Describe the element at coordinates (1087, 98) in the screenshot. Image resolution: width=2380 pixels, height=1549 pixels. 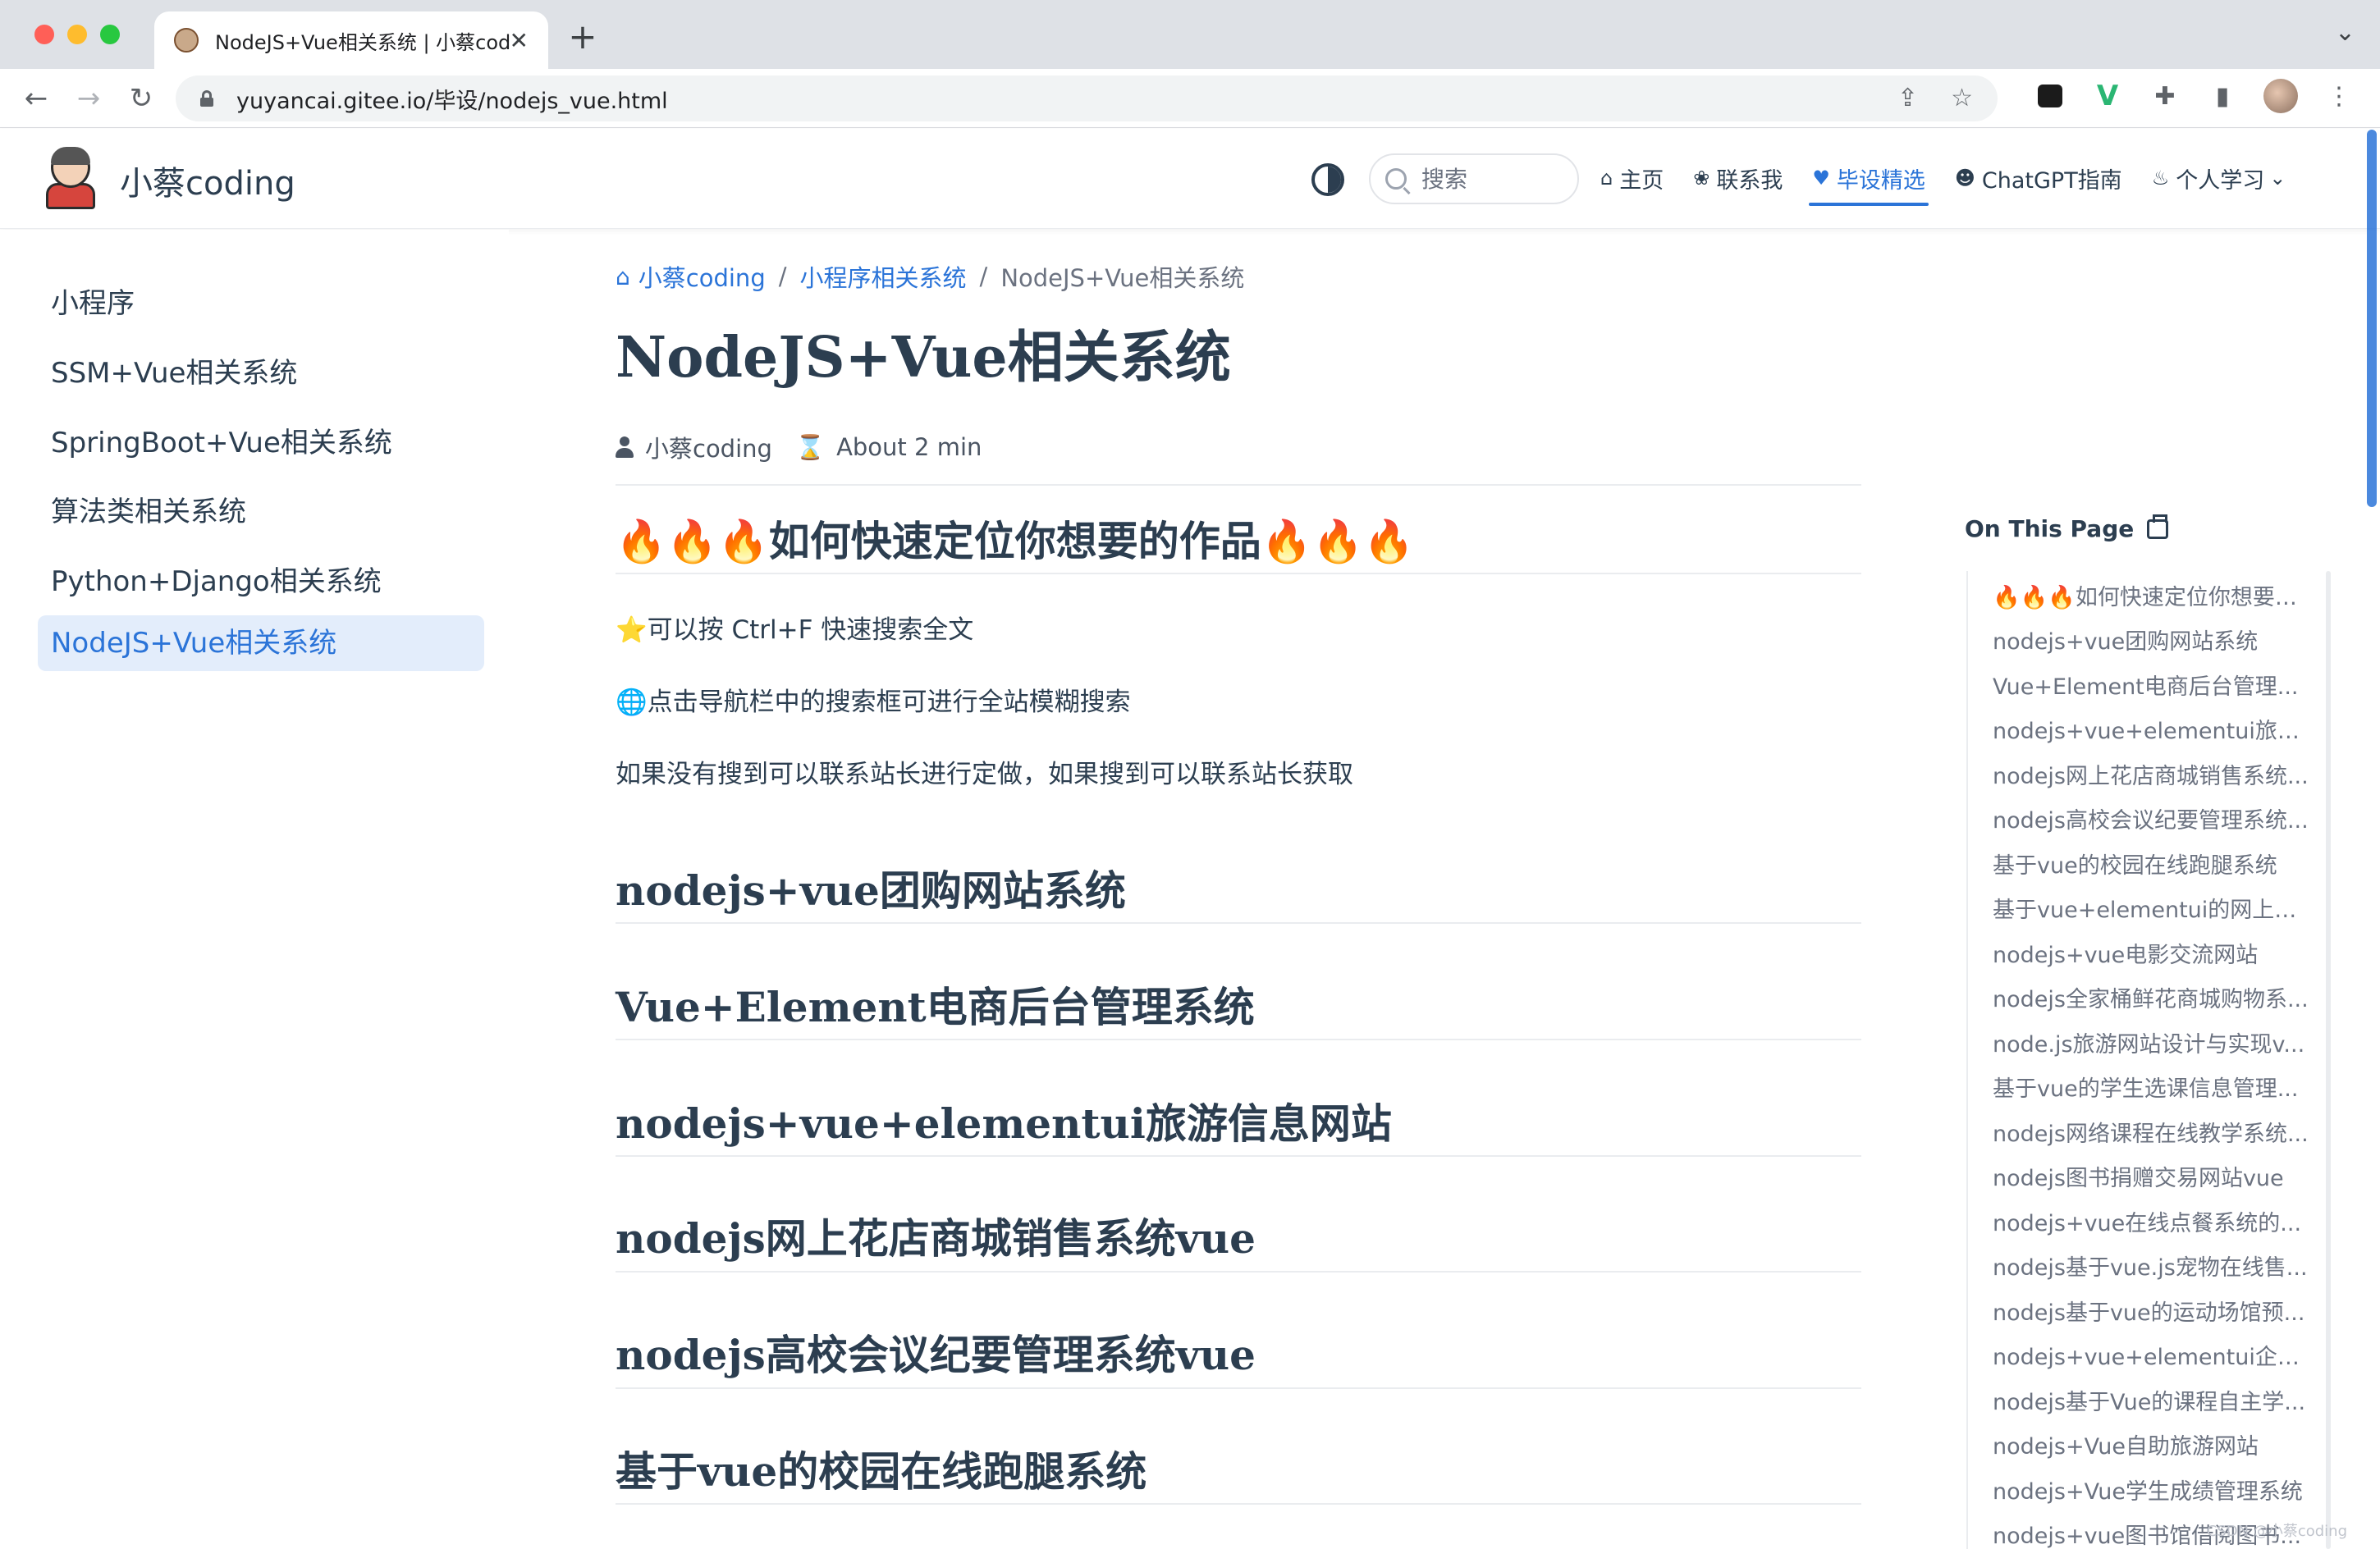
I see `address-bar: yuyancai.gitee.io/毕设/nodejs_vue.html ⇪ ☆` at that location.